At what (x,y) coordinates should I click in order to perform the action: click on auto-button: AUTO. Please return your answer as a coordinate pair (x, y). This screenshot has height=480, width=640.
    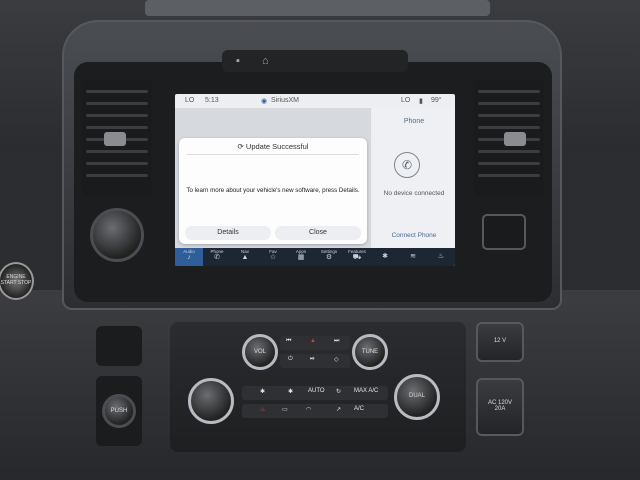
    Looking at the image, I should click on (316, 391).